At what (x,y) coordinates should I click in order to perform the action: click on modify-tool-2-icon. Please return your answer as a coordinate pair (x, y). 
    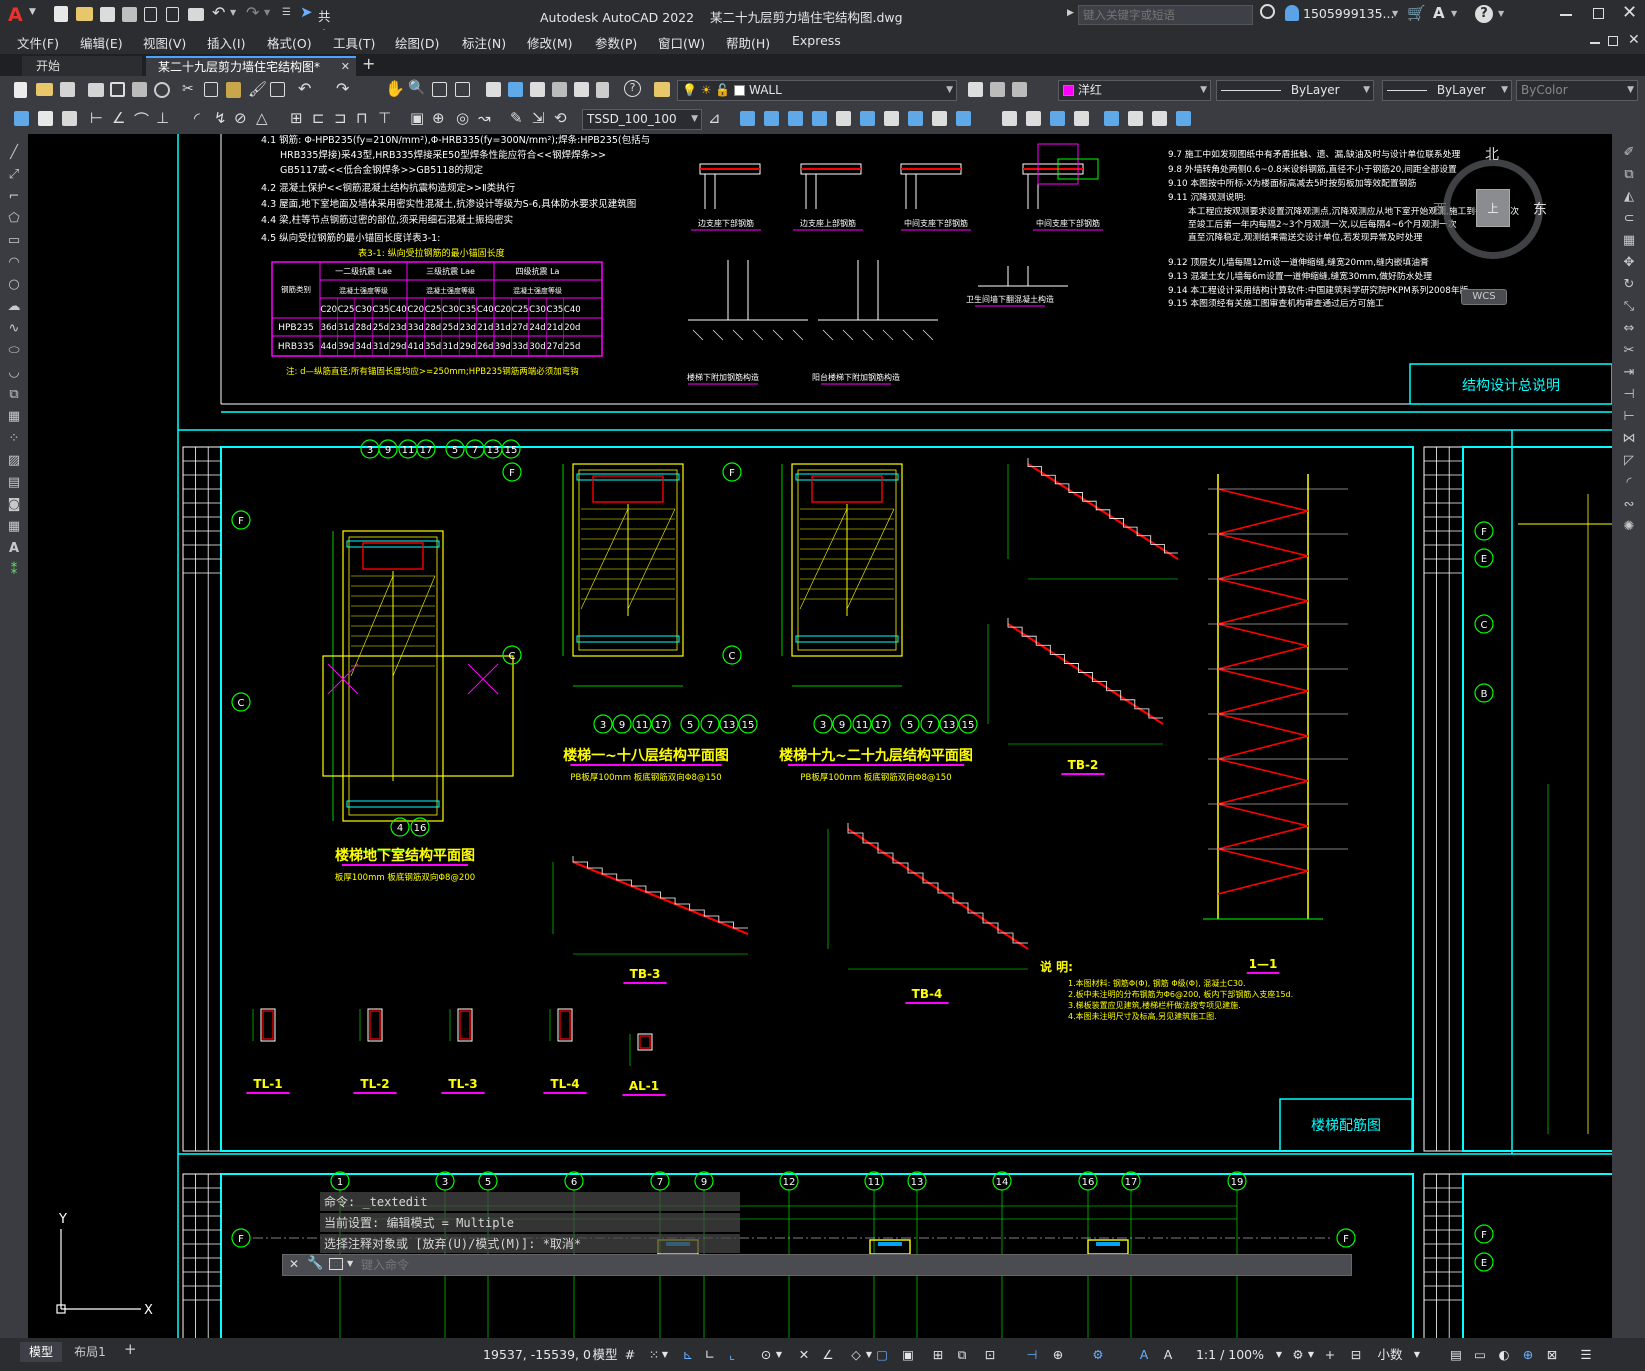
    Looking at the image, I should click on (771, 118).